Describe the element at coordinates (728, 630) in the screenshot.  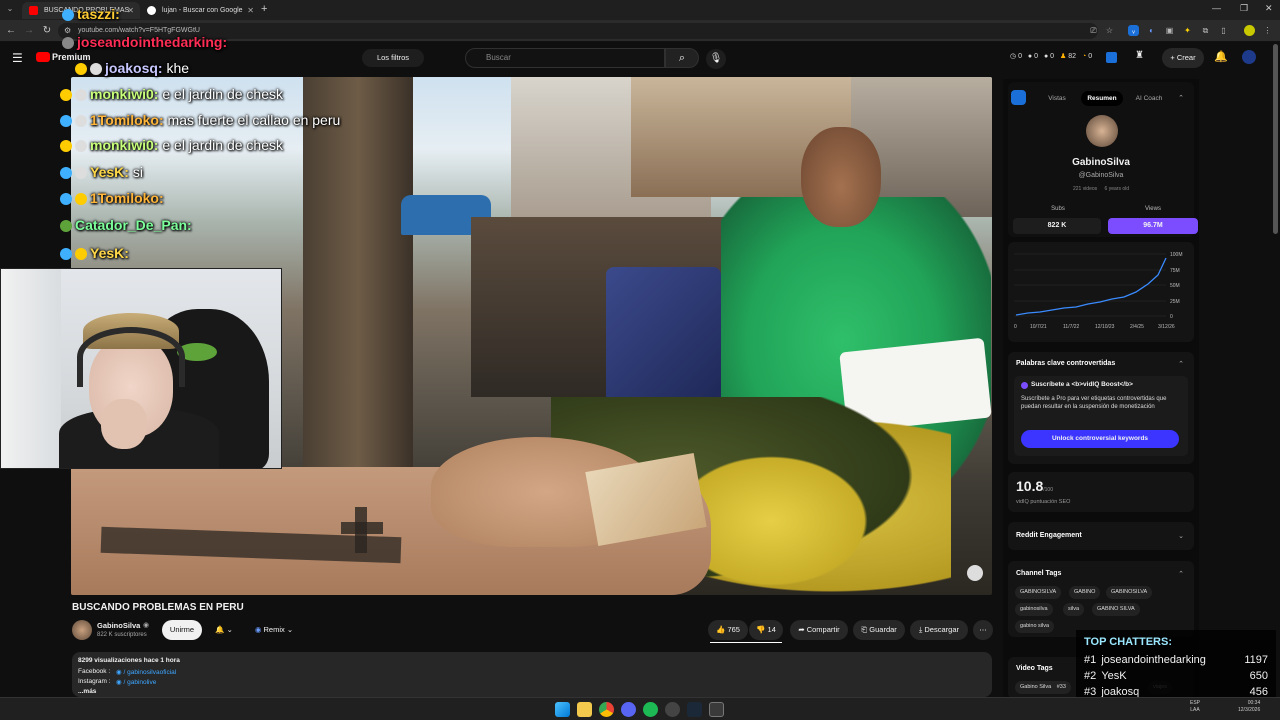
I see `like-button: 👍 765` at that location.